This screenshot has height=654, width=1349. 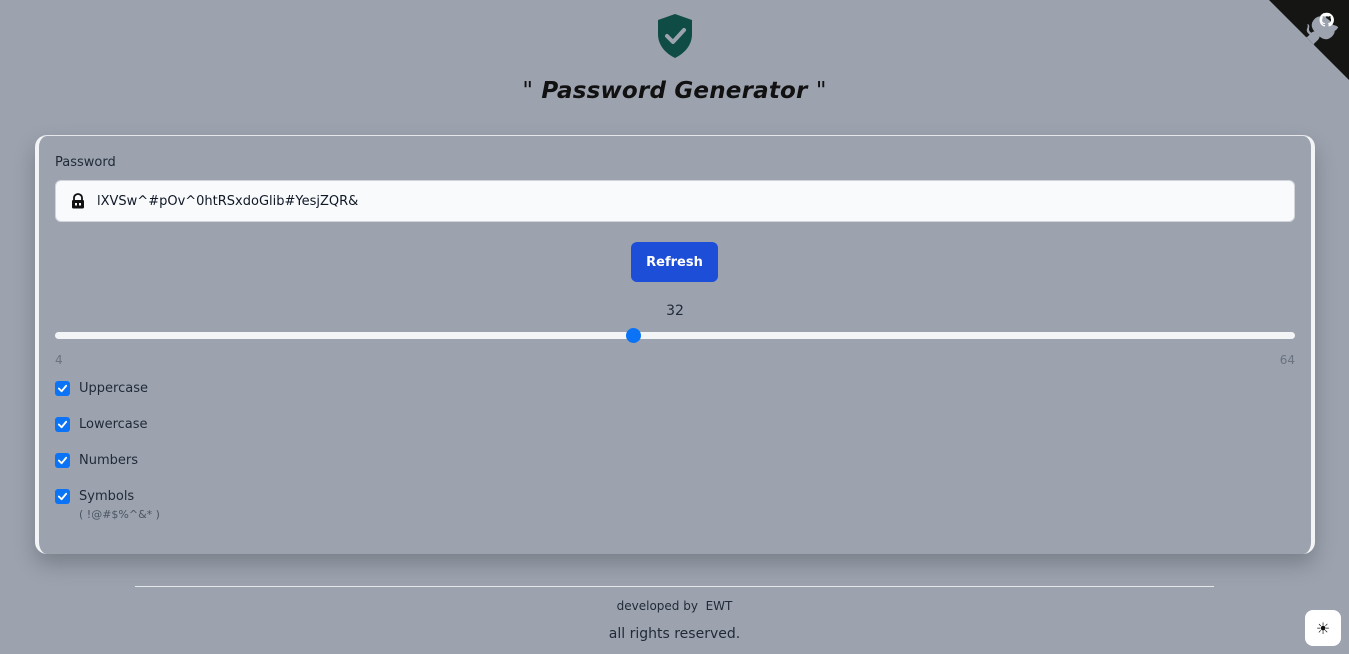 What do you see at coordinates (1287, 360) in the screenshot?
I see `length-max-label: 64` at bounding box center [1287, 360].